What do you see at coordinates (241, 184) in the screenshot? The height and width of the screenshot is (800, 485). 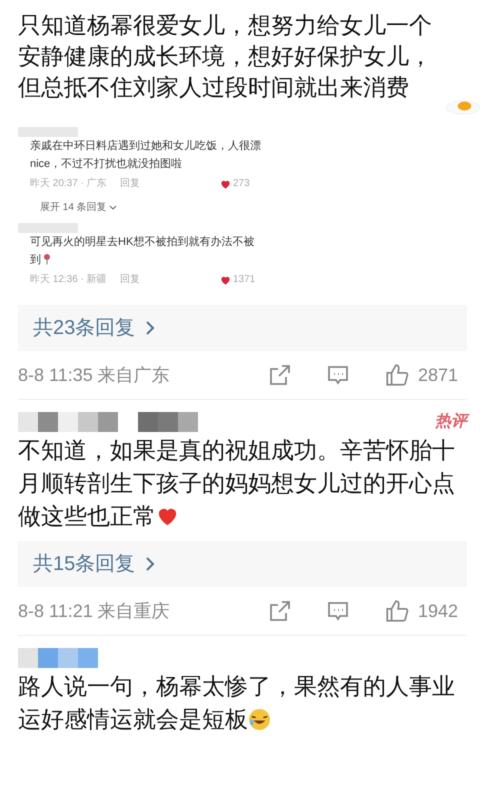 I see `like-count: 273` at bounding box center [241, 184].